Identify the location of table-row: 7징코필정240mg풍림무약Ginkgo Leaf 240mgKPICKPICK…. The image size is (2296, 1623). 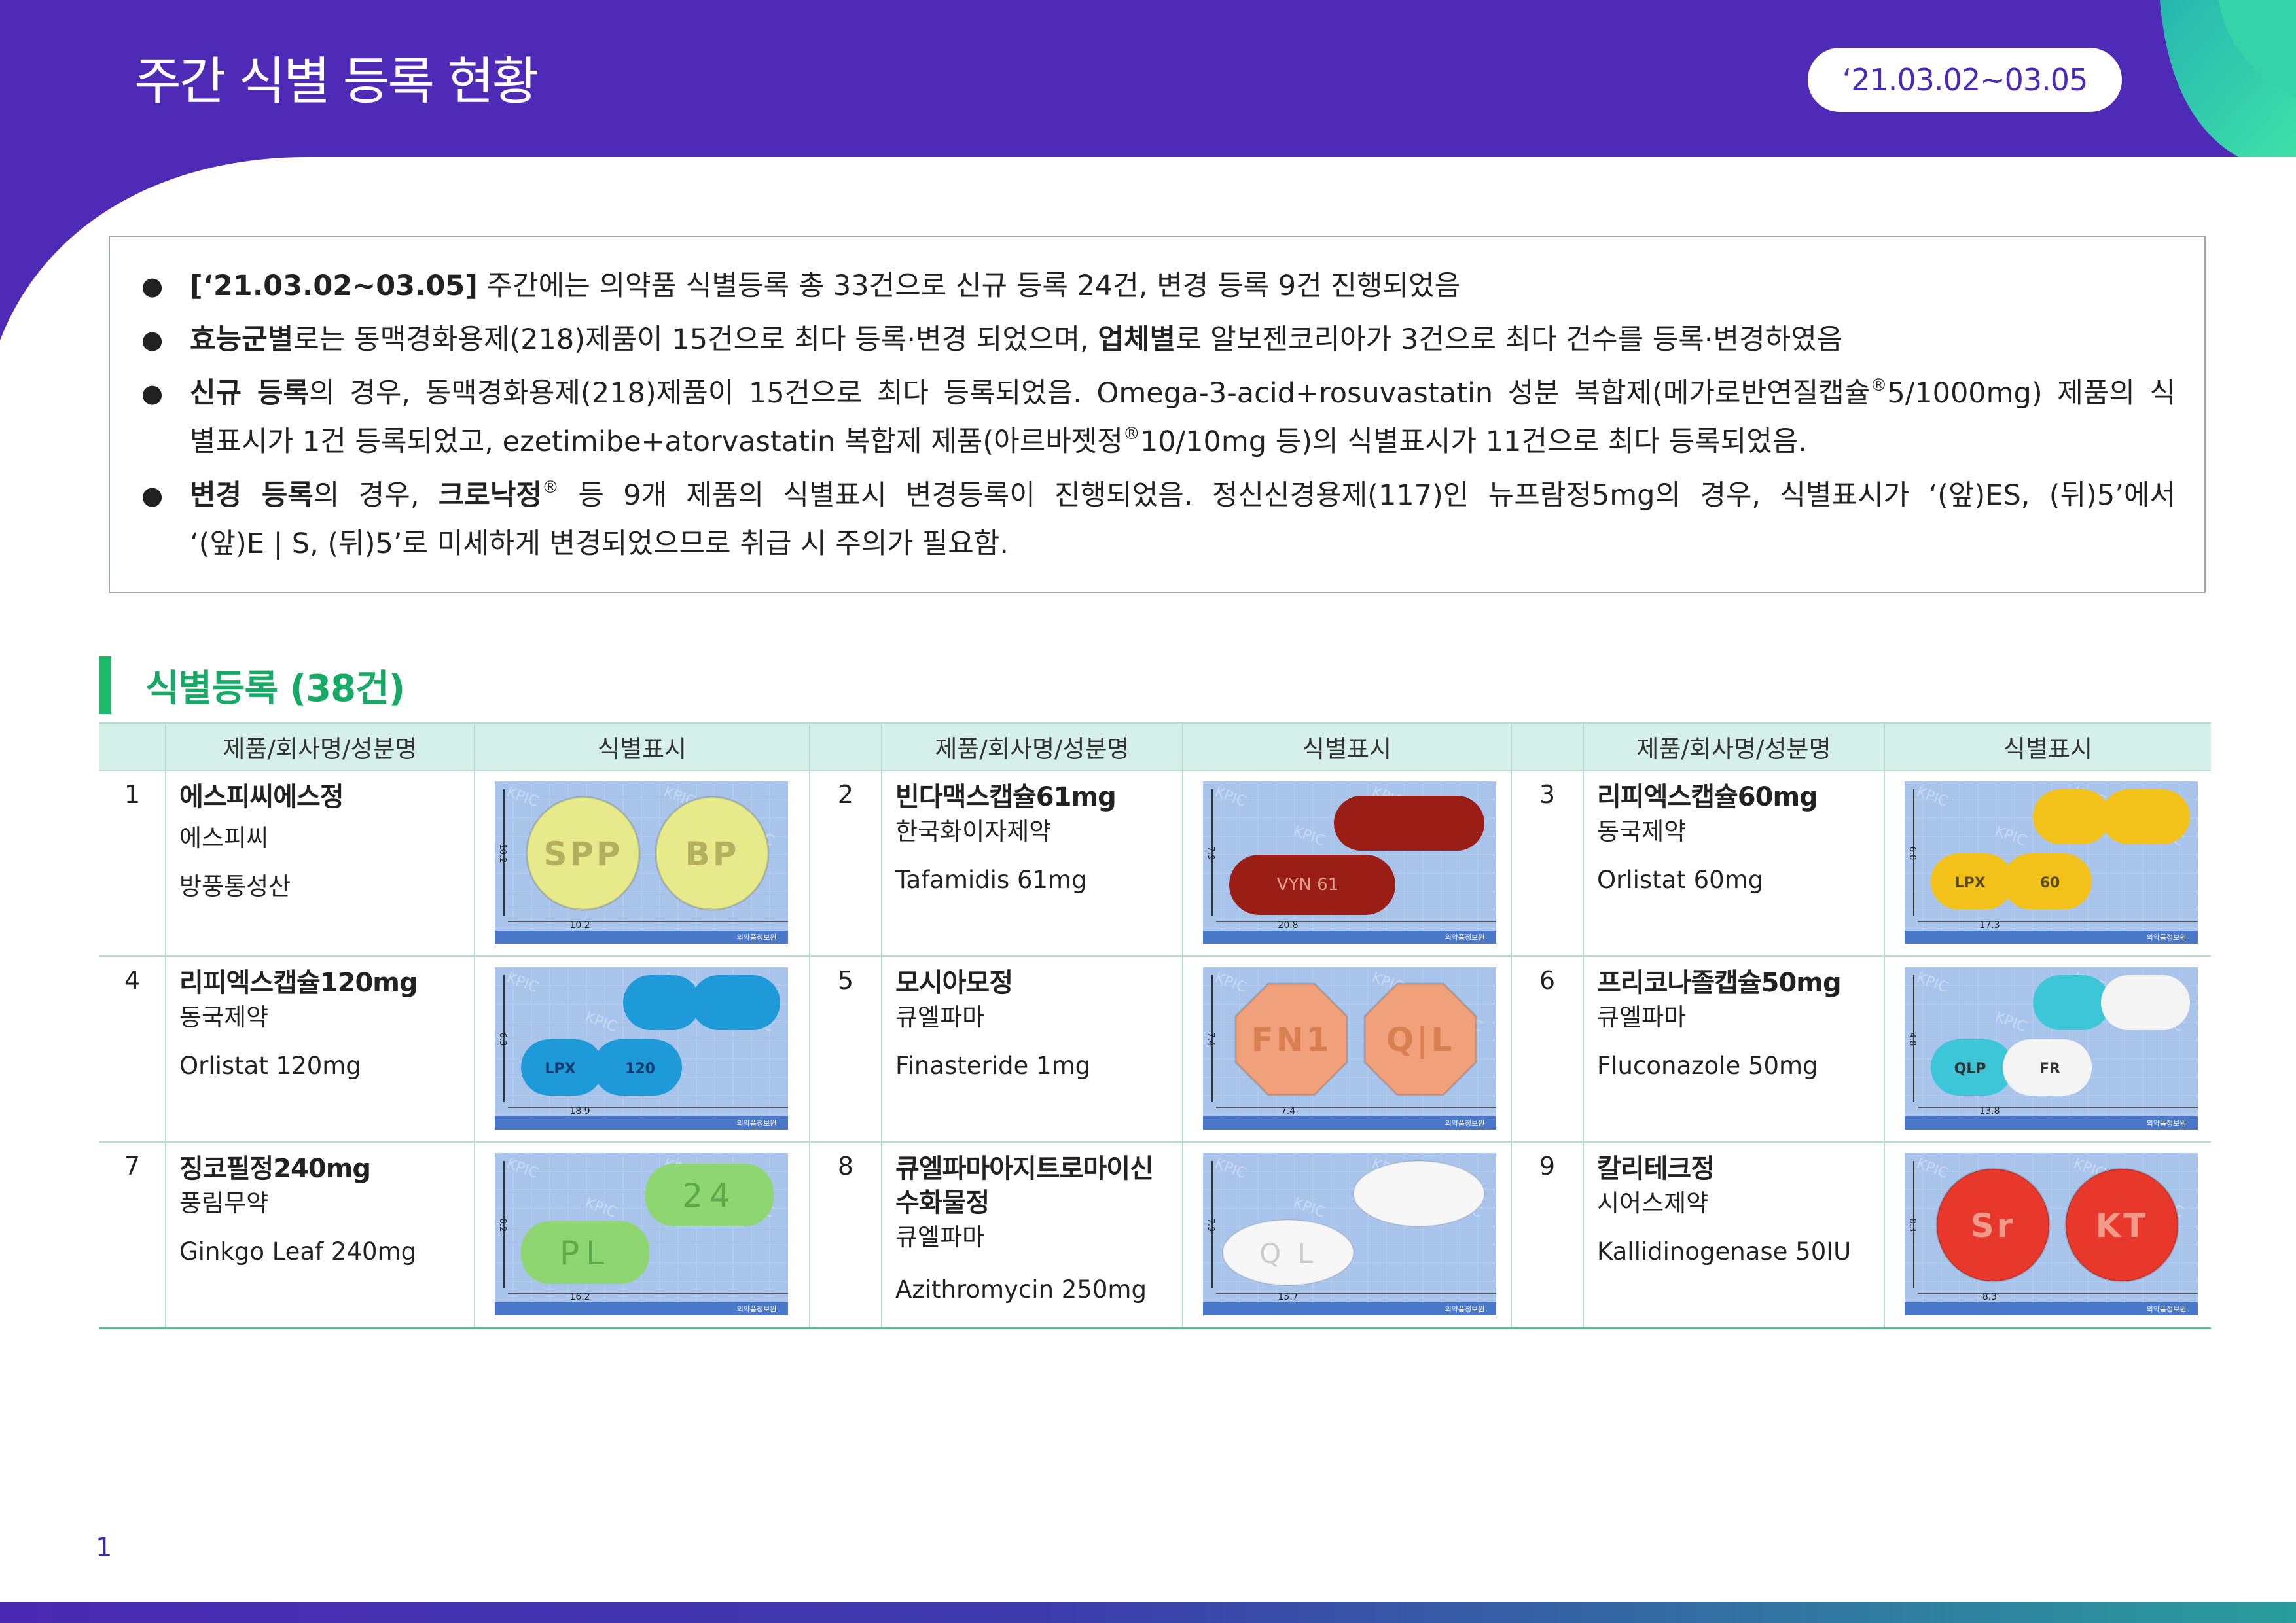
(1155, 1235).